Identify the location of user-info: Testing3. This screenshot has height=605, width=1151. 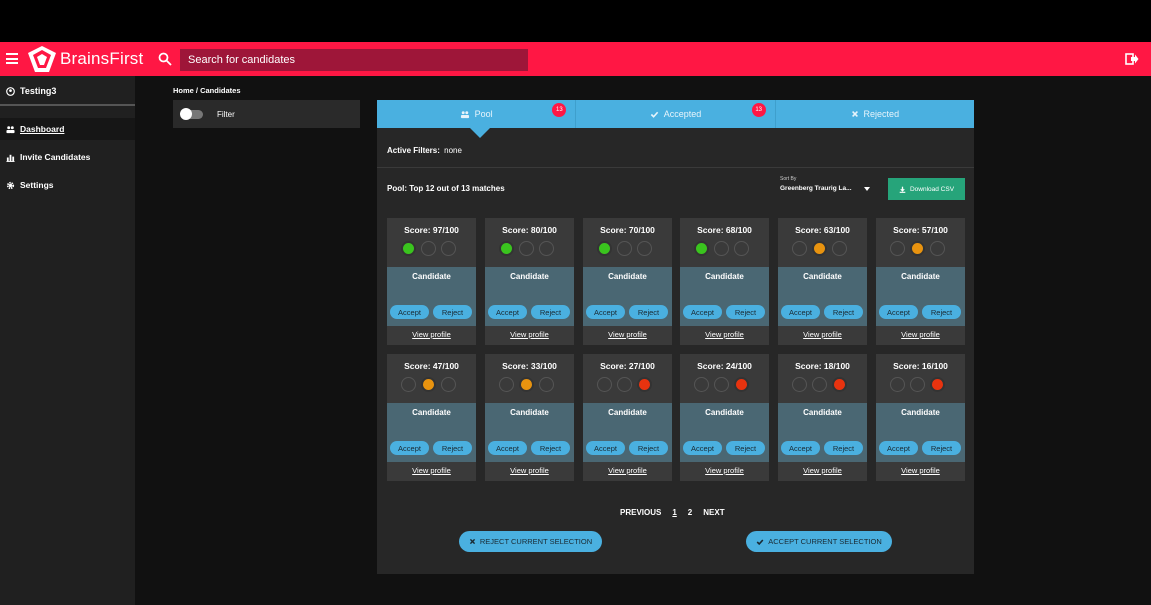
(31, 91).